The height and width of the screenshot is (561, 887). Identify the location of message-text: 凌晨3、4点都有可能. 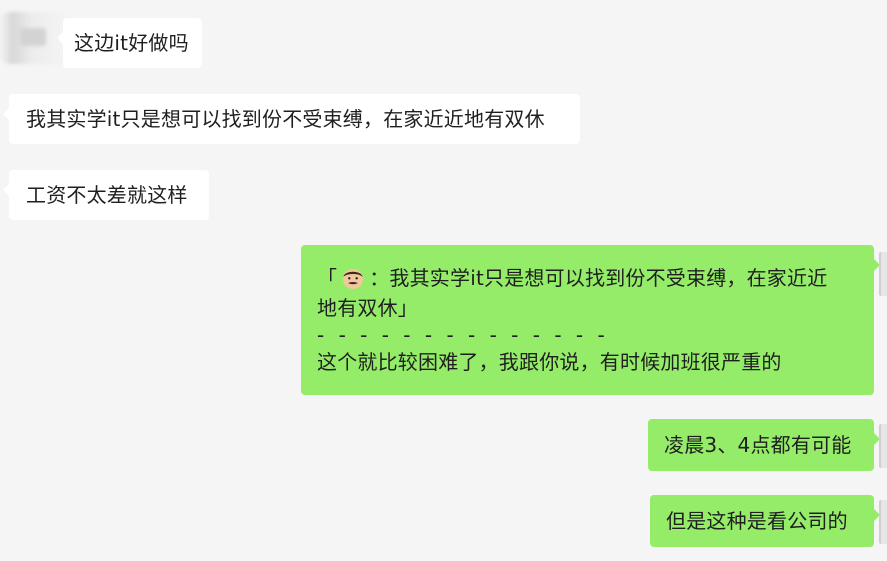
(758, 445).